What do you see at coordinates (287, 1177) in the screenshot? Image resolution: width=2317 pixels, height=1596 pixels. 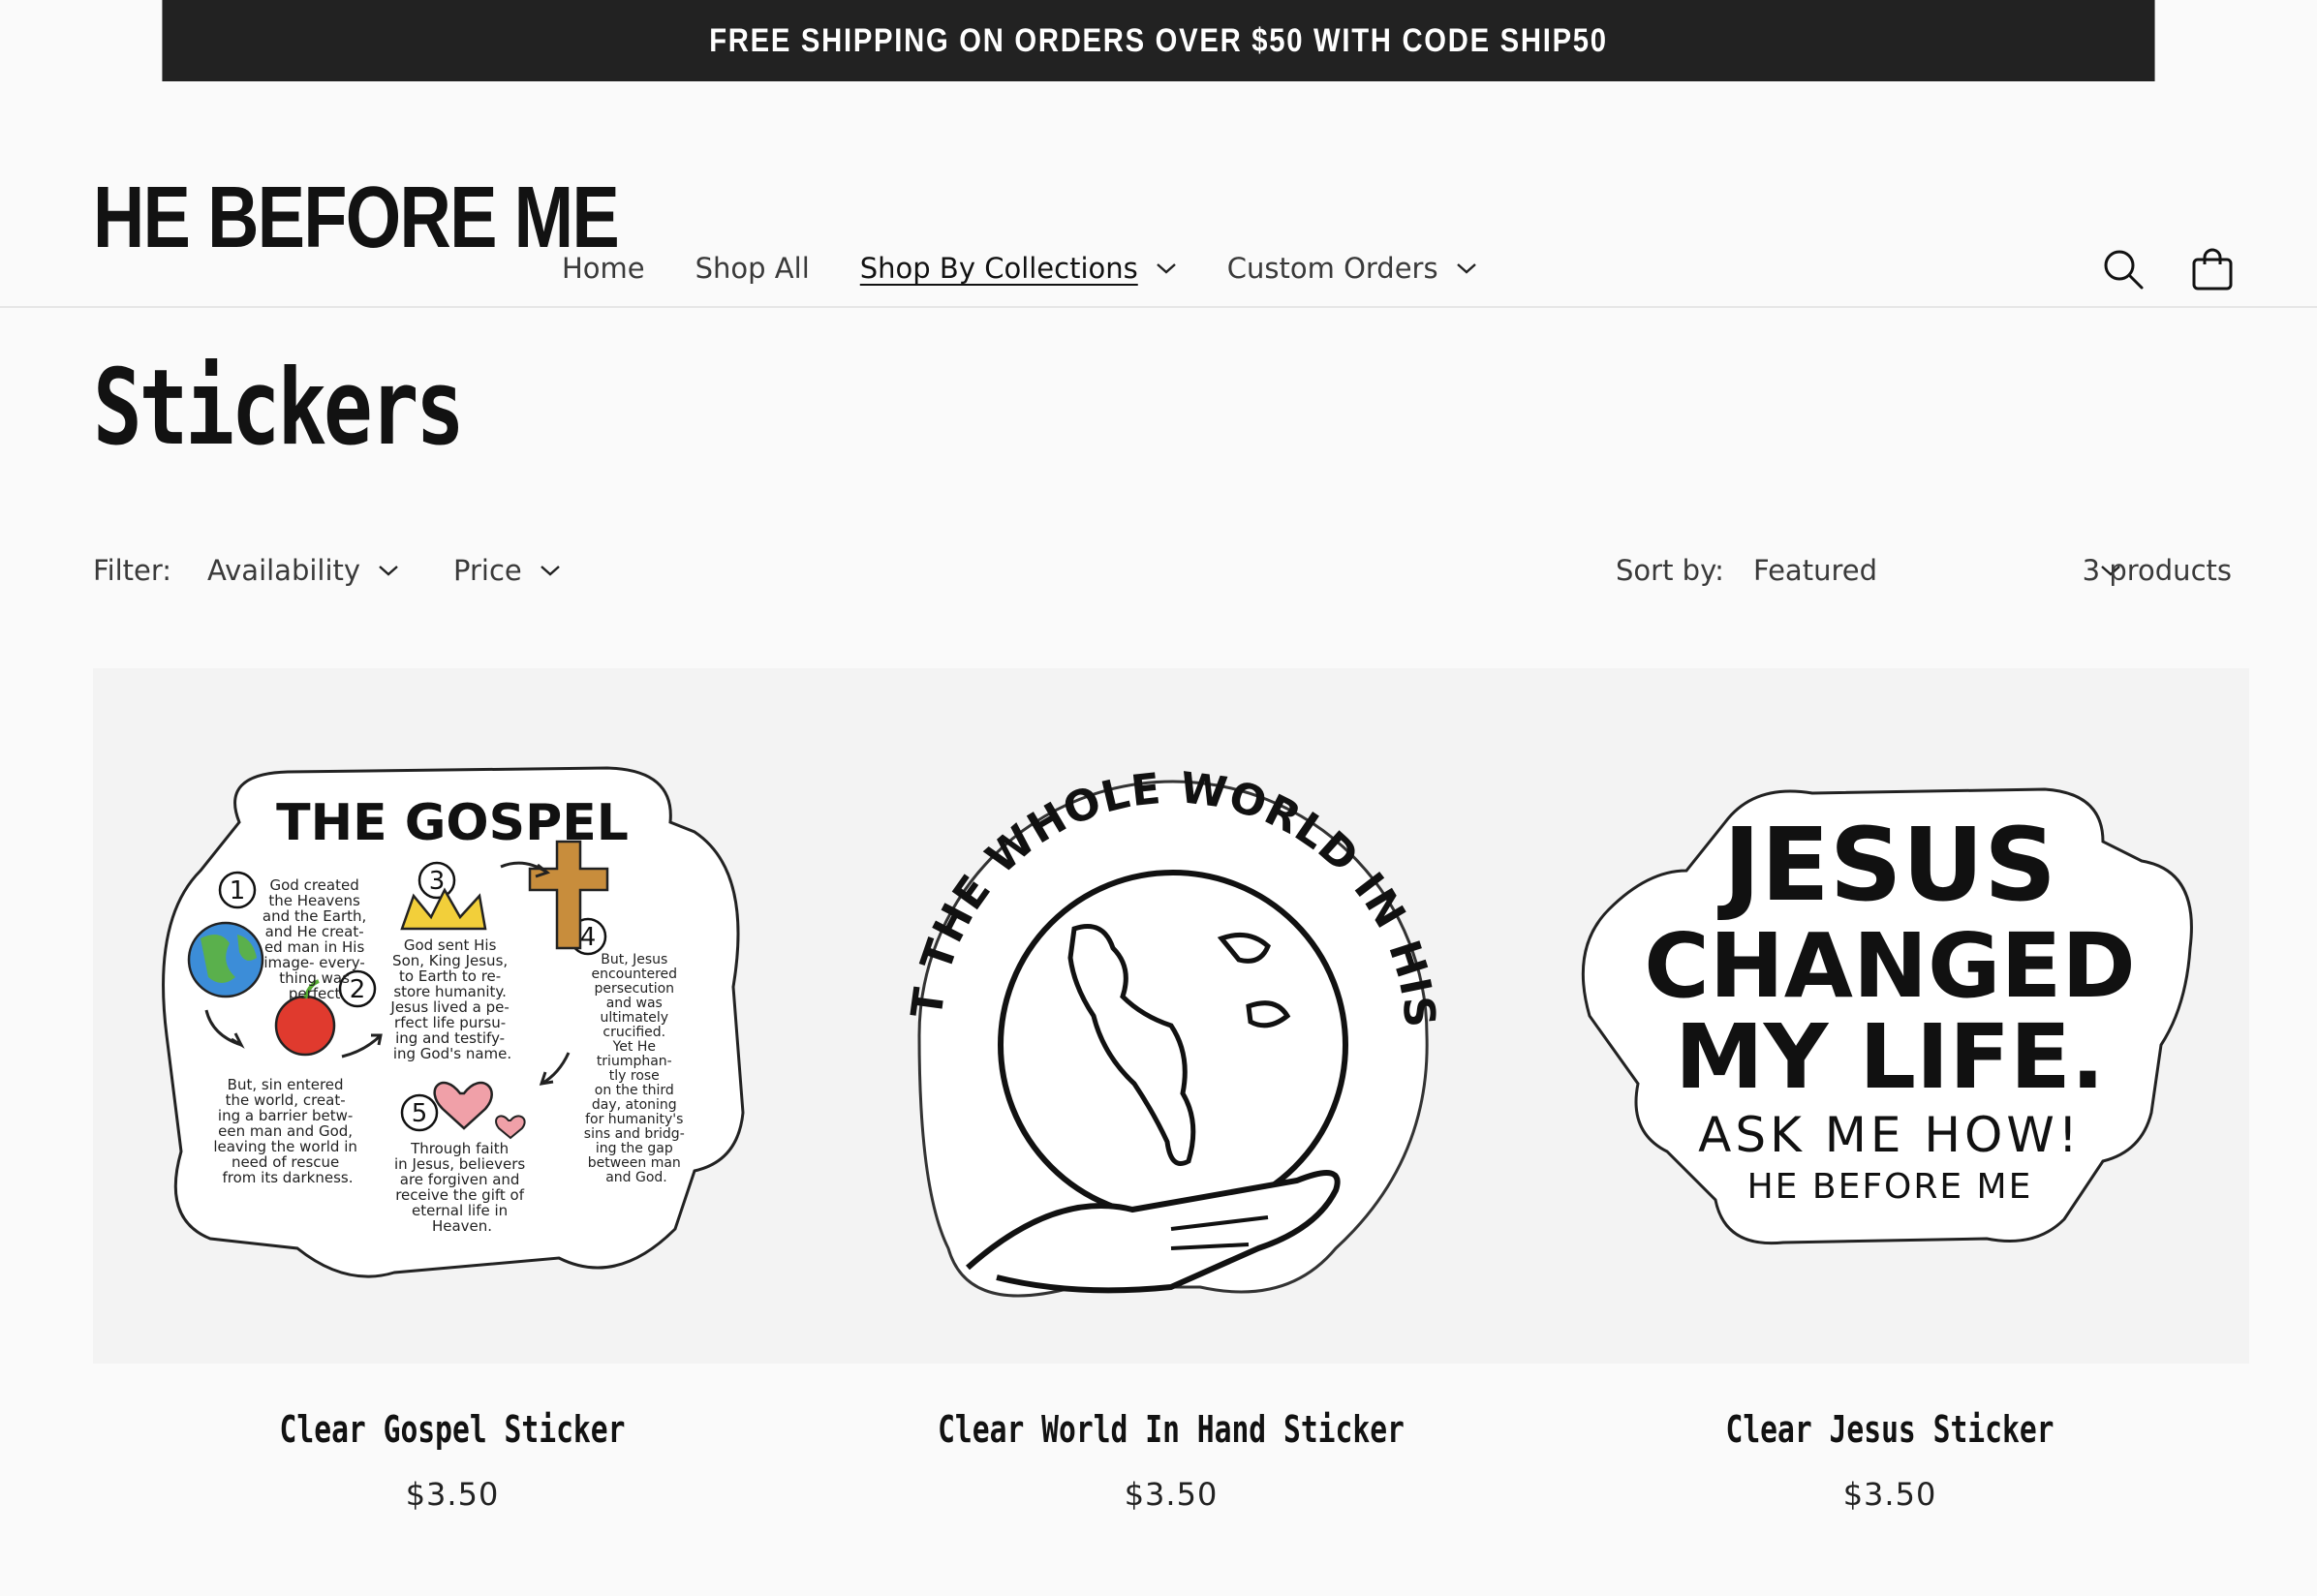 I see `gospel-step2-line: from its darkness.` at bounding box center [287, 1177].